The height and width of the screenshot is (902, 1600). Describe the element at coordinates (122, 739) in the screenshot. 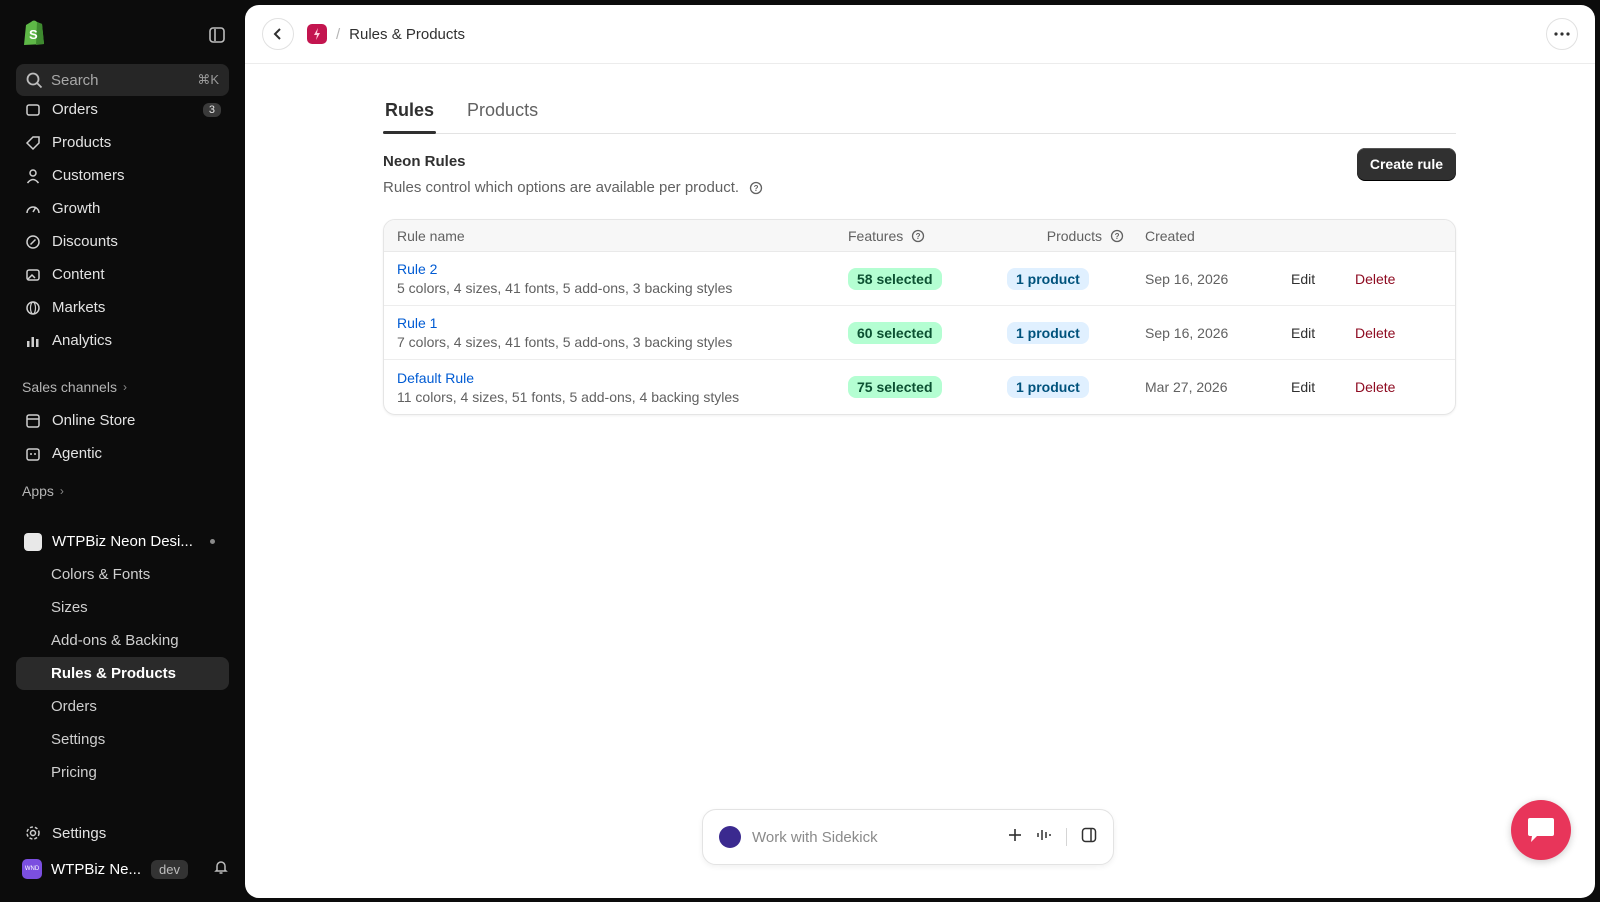

I see `sidebar-subitem-settings: Settings` at that location.